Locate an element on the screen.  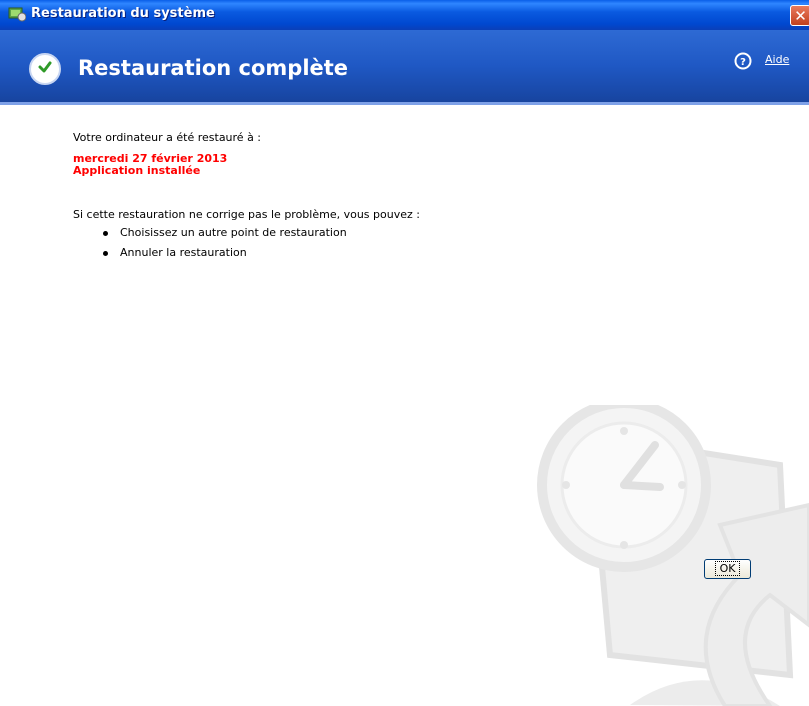
option-undo-restore: Annuler la restauration is located at coordinates (175, 252).